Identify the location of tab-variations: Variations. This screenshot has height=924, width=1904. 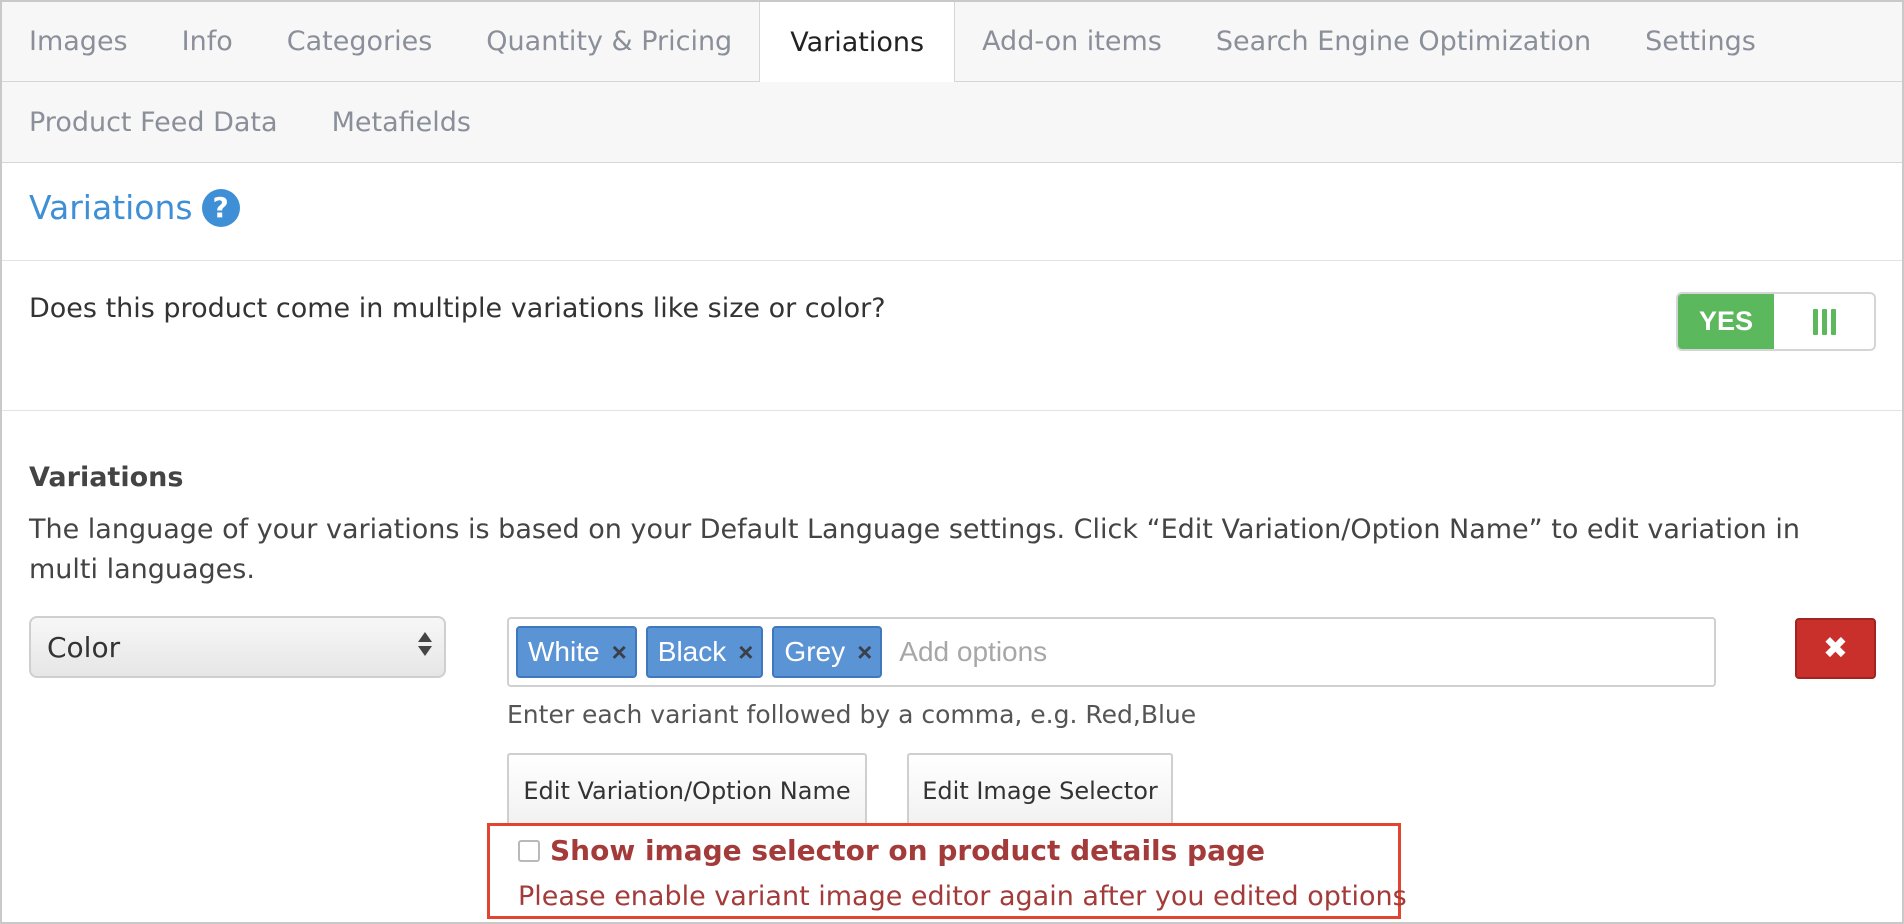
(857, 42).